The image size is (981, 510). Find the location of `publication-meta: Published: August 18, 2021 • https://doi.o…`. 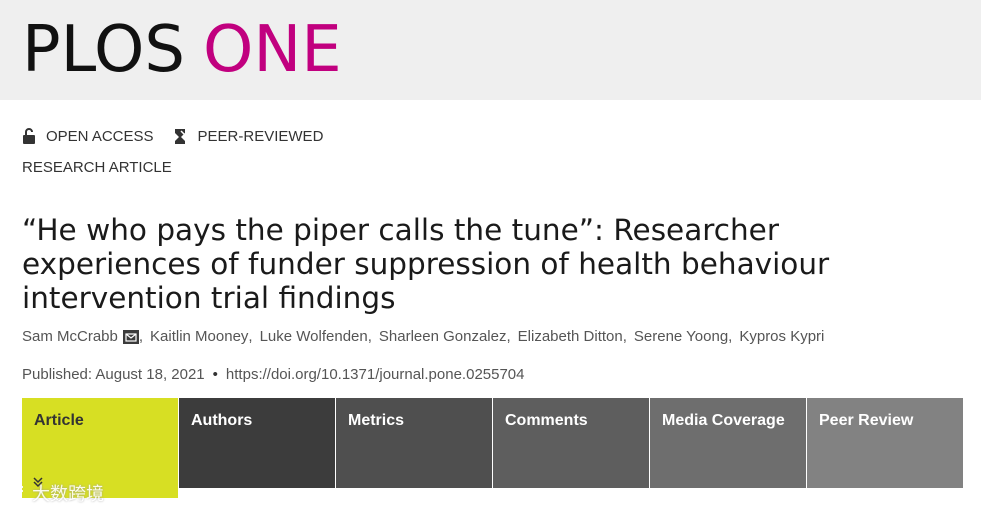

publication-meta: Published: August 18, 2021 • https://doi.o… is located at coordinates (273, 374).